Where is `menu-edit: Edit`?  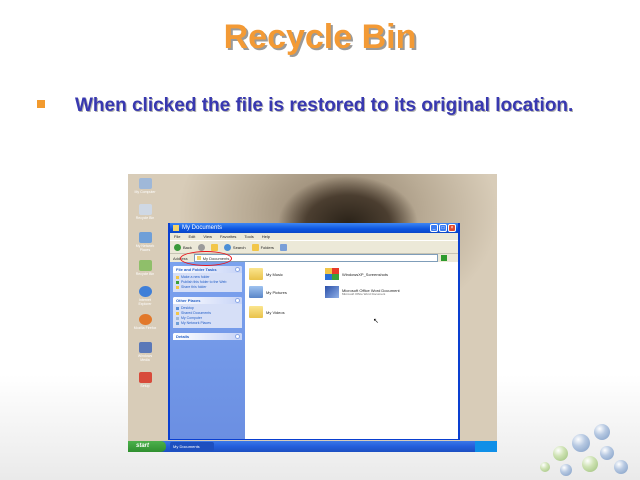
menu-edit: Edit is located at coordinates (191, 236).